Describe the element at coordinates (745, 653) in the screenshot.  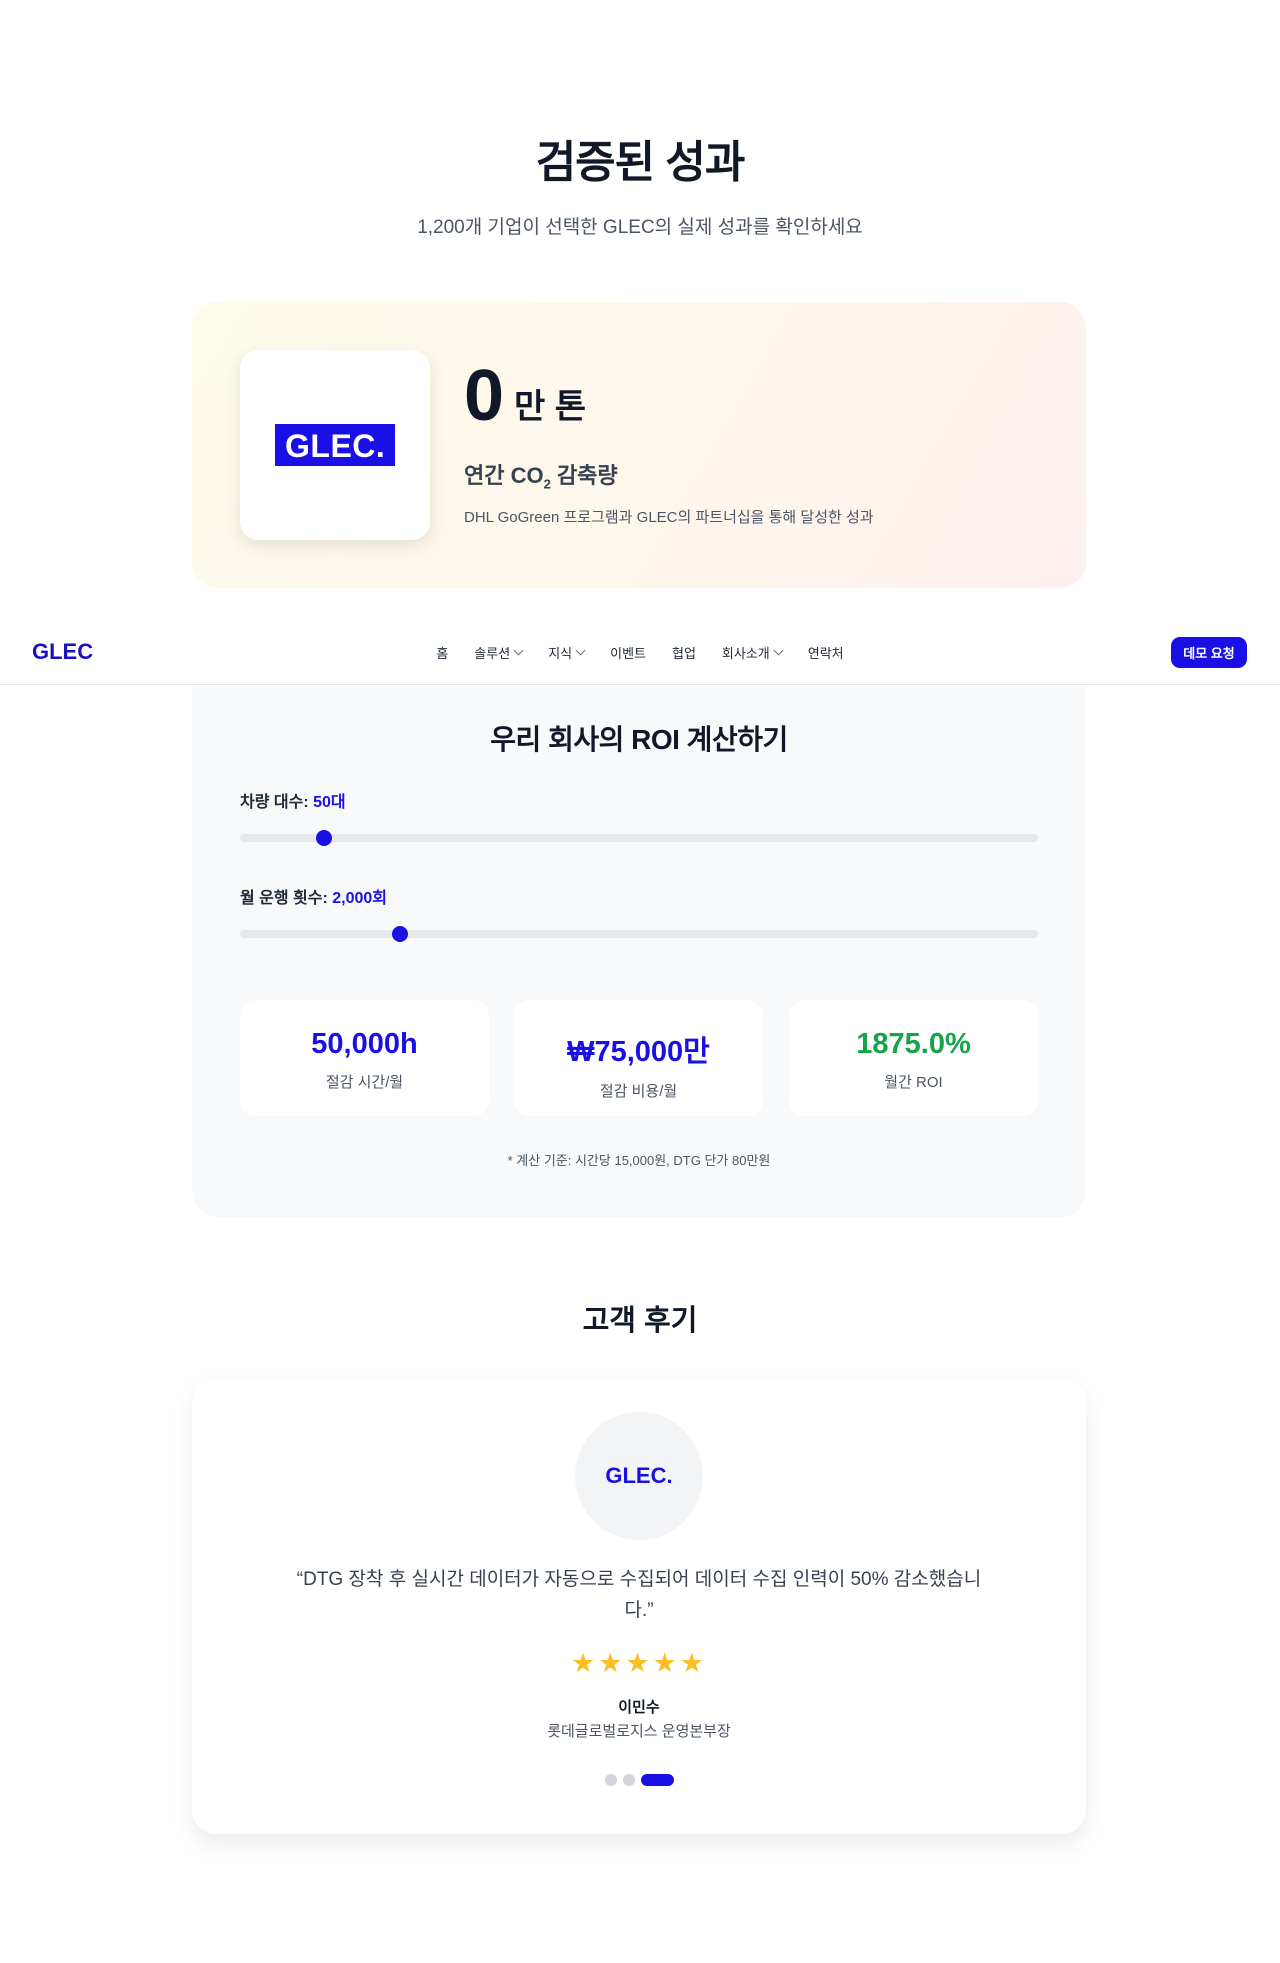
I see `nav-label: 회사소개` at that location.